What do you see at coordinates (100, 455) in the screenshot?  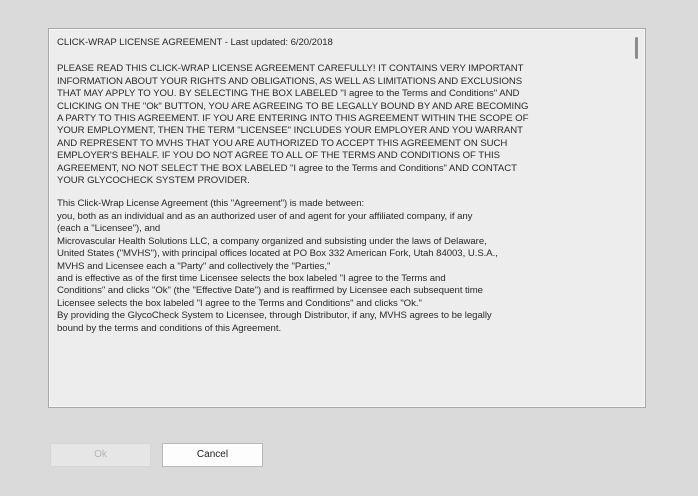 I see `ok-button: Ok` at bounding box center [100, 455].